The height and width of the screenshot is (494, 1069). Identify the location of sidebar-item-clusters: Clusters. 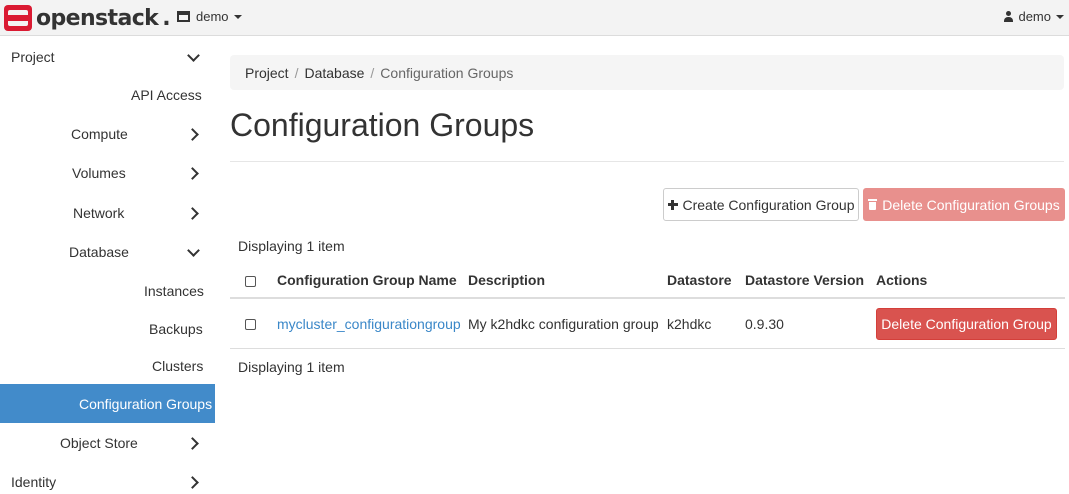
(107, 365).